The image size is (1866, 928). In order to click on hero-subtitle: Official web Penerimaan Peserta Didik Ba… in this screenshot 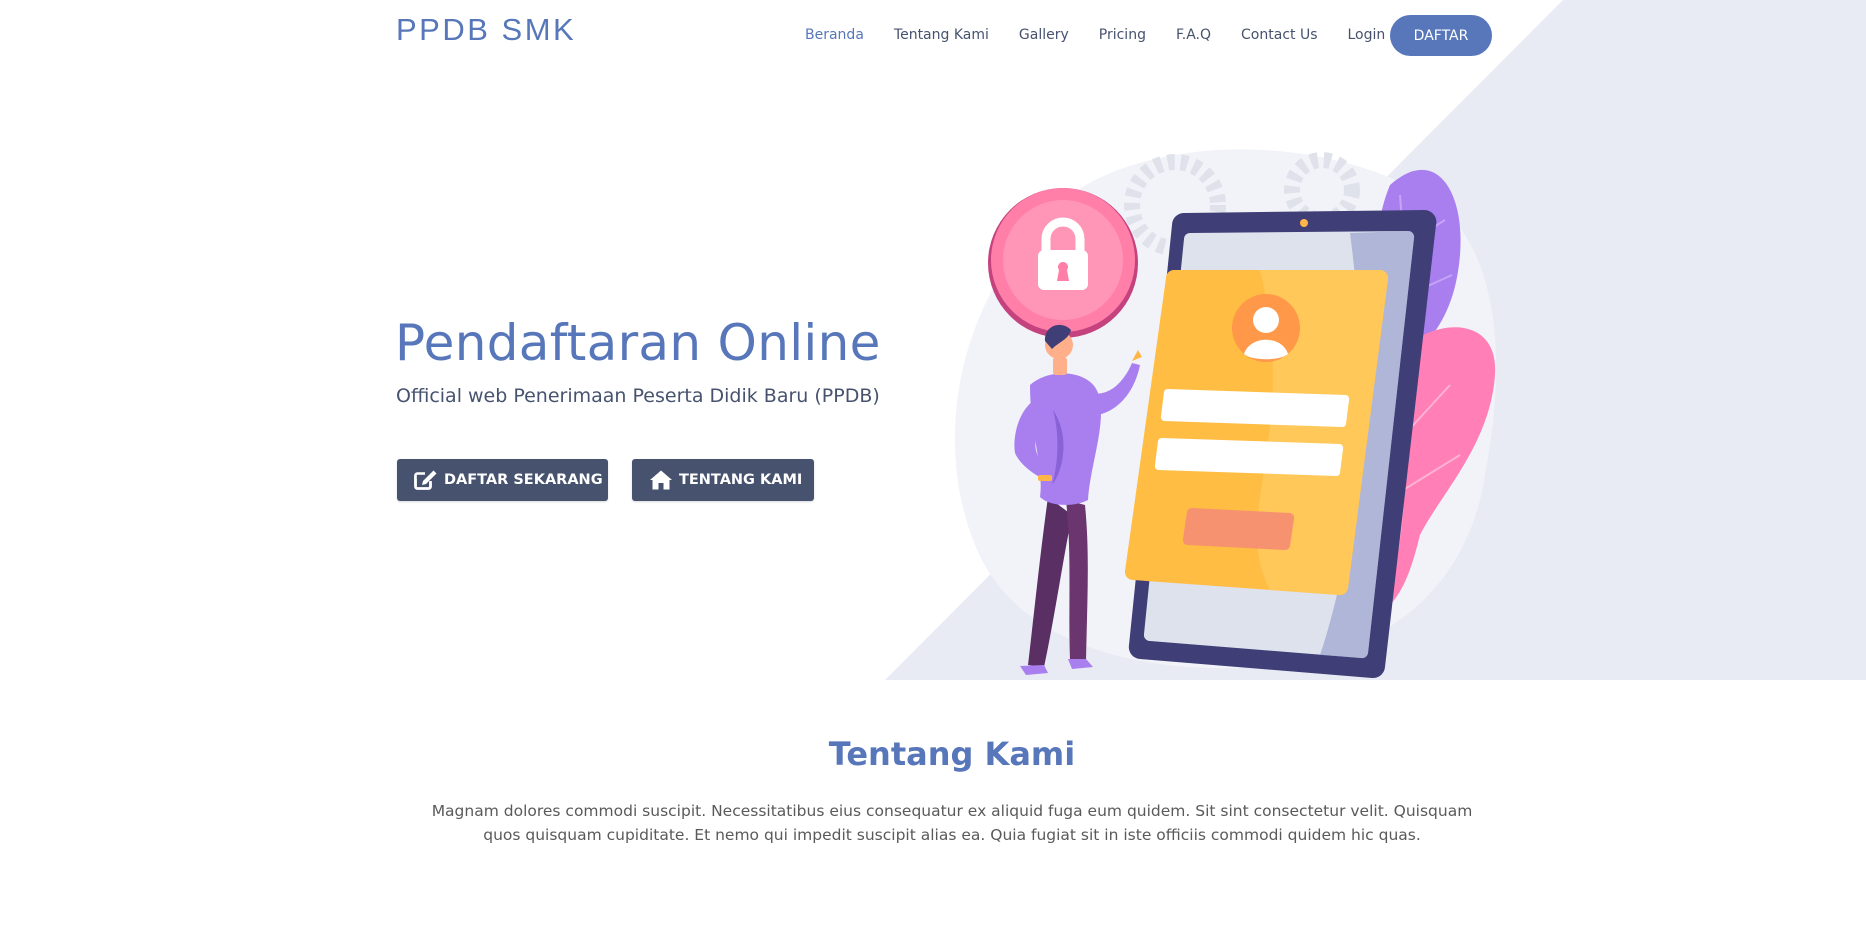, I will do `click(638, 396)`.